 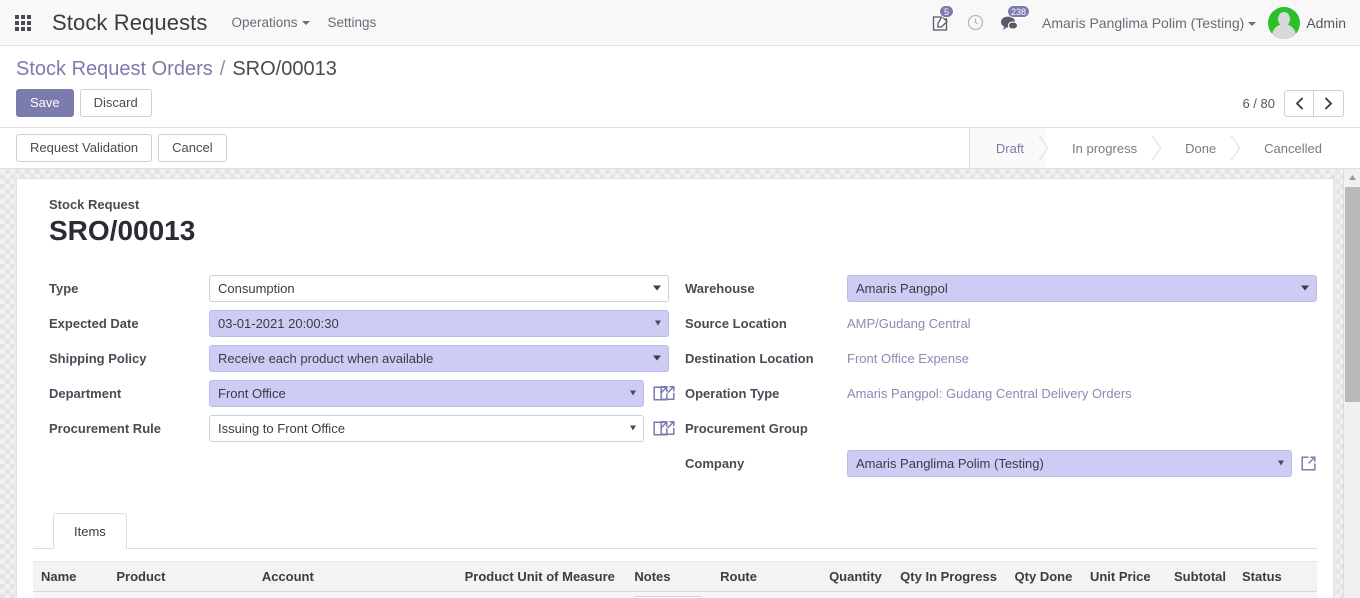 What do you see at coordinates (996, 323) in the screenshot?
I see `field-row-source-location: Source Location AMP/Gudang Central` at bounding box center [996, 323].